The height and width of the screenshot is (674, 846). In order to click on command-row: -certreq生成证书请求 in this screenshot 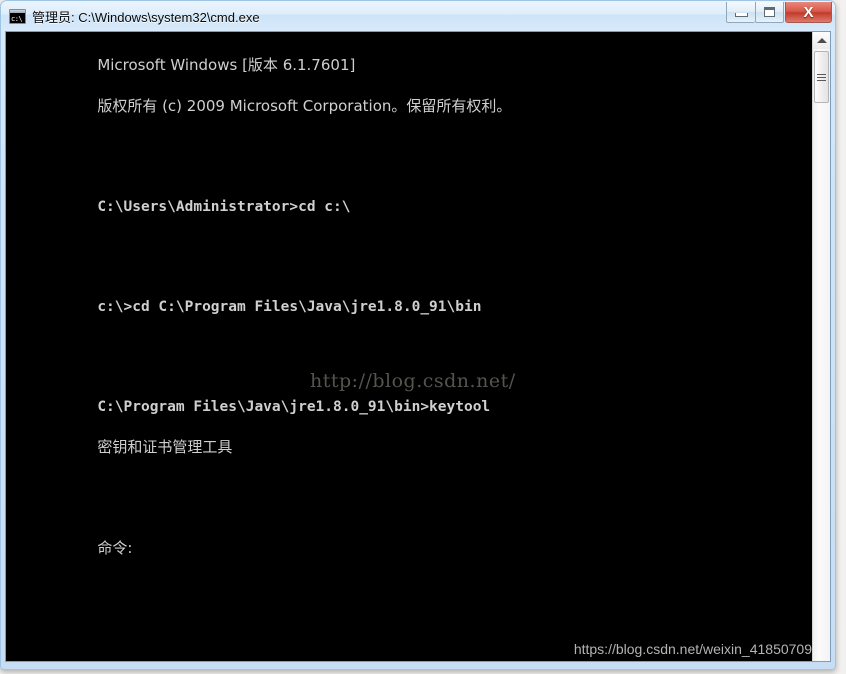, I will do `click(411, 660)`.